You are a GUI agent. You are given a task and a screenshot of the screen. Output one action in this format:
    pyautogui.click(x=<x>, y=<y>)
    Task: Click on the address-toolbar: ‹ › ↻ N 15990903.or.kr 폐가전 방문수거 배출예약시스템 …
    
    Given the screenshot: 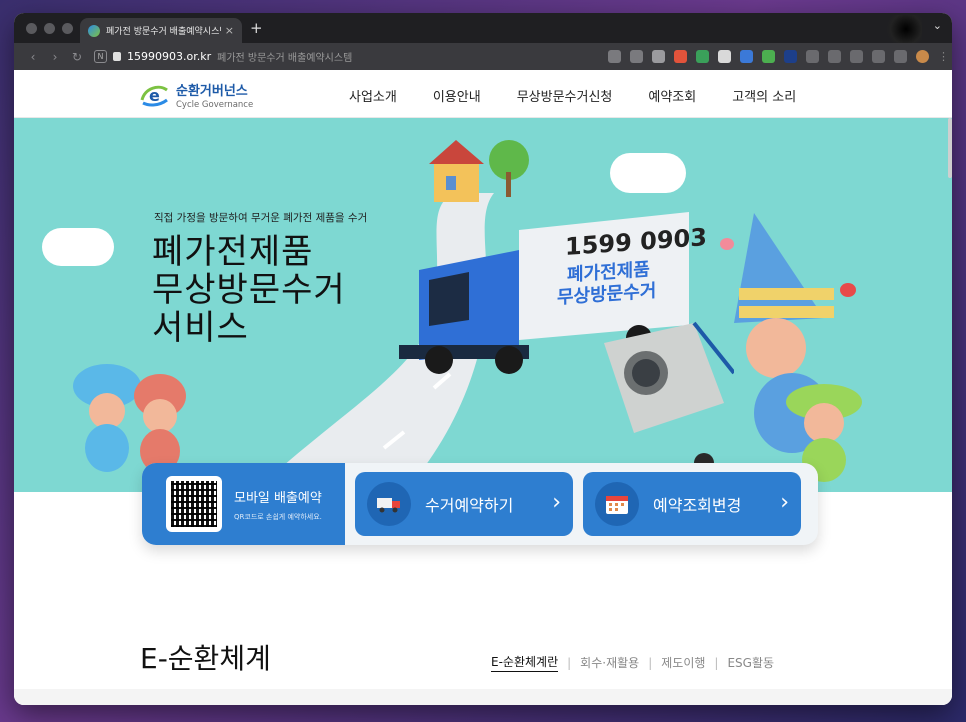 What is the action you would take?
    pyautogui.click(x=483, y=56)
    